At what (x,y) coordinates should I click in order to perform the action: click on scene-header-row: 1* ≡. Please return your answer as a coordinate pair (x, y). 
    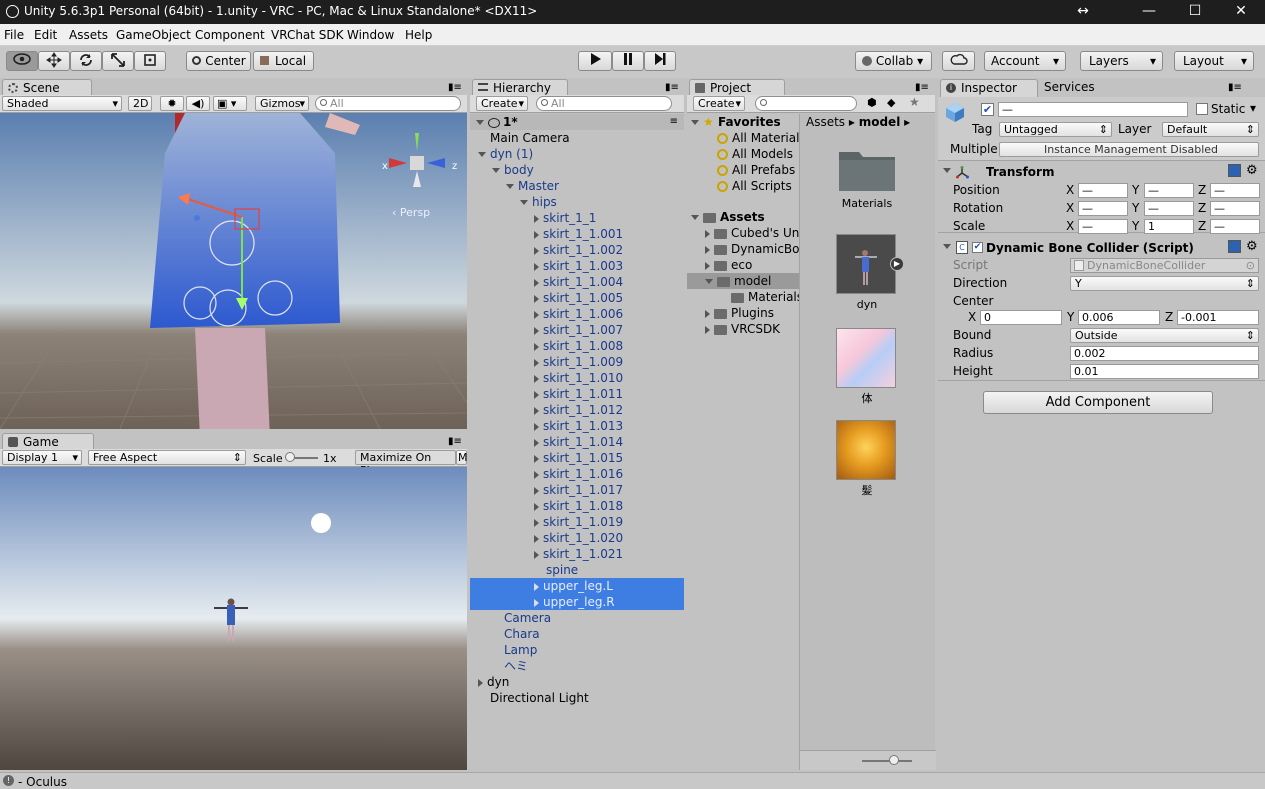
    Looking at the image, I should click on (577, 122).